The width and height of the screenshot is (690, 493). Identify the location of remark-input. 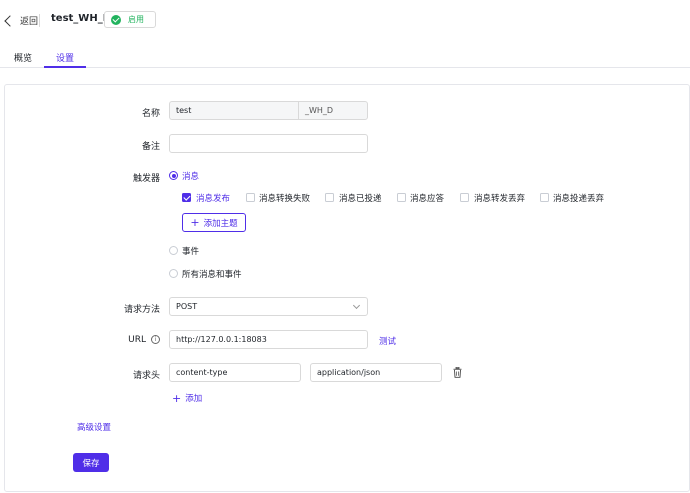
(268, 143).